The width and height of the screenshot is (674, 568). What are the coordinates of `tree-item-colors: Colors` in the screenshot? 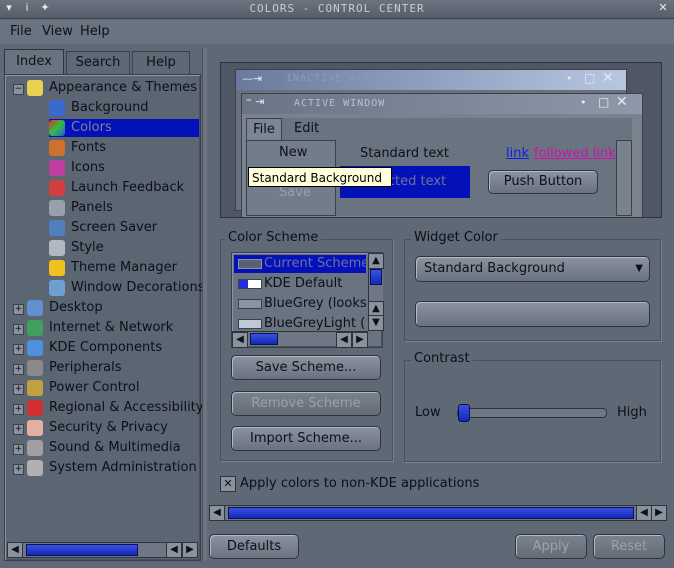 It's located at (124, 128).